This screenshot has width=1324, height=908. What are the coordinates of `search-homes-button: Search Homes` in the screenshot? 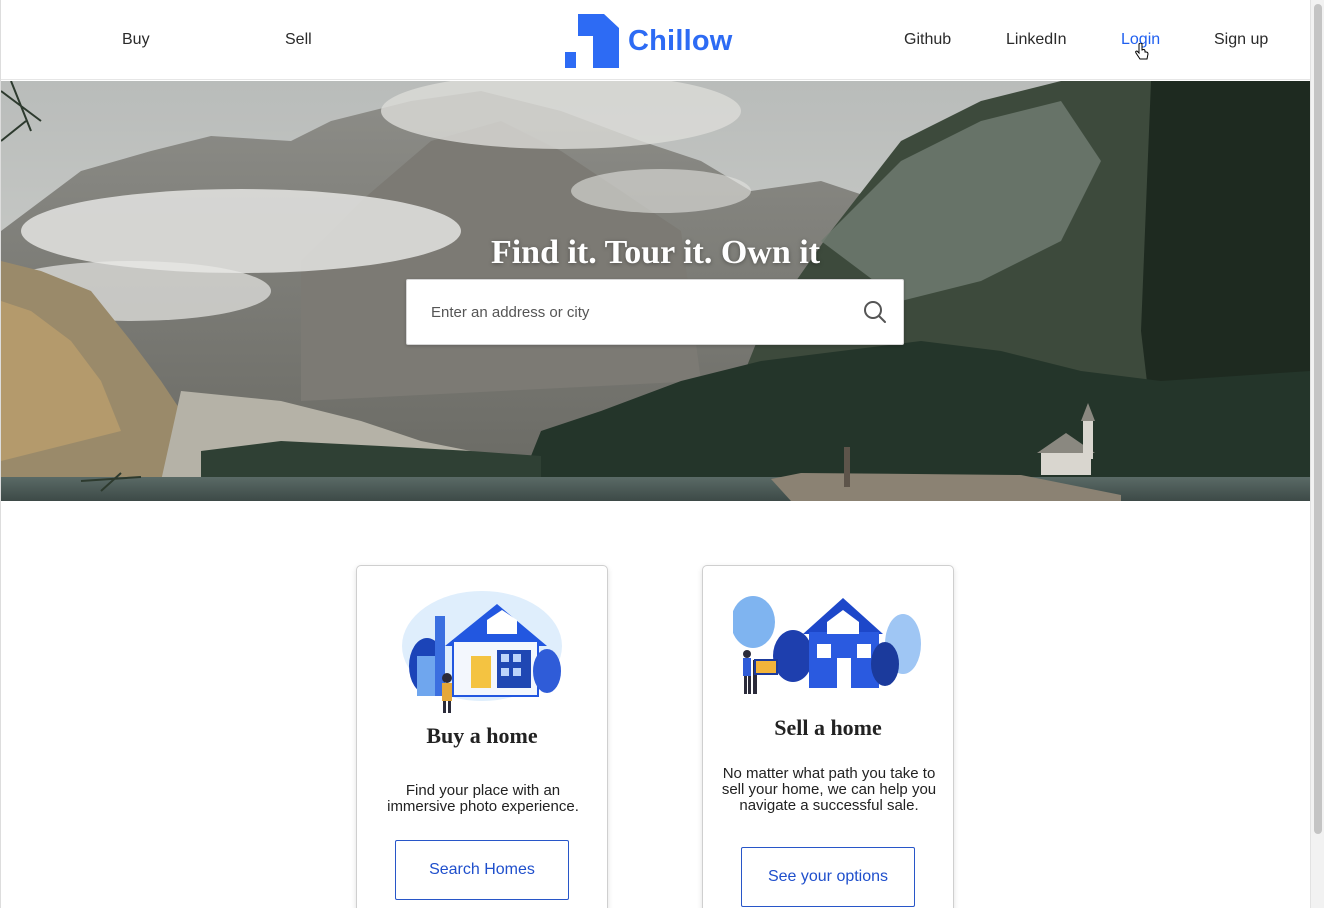 It's located at (482, 870).